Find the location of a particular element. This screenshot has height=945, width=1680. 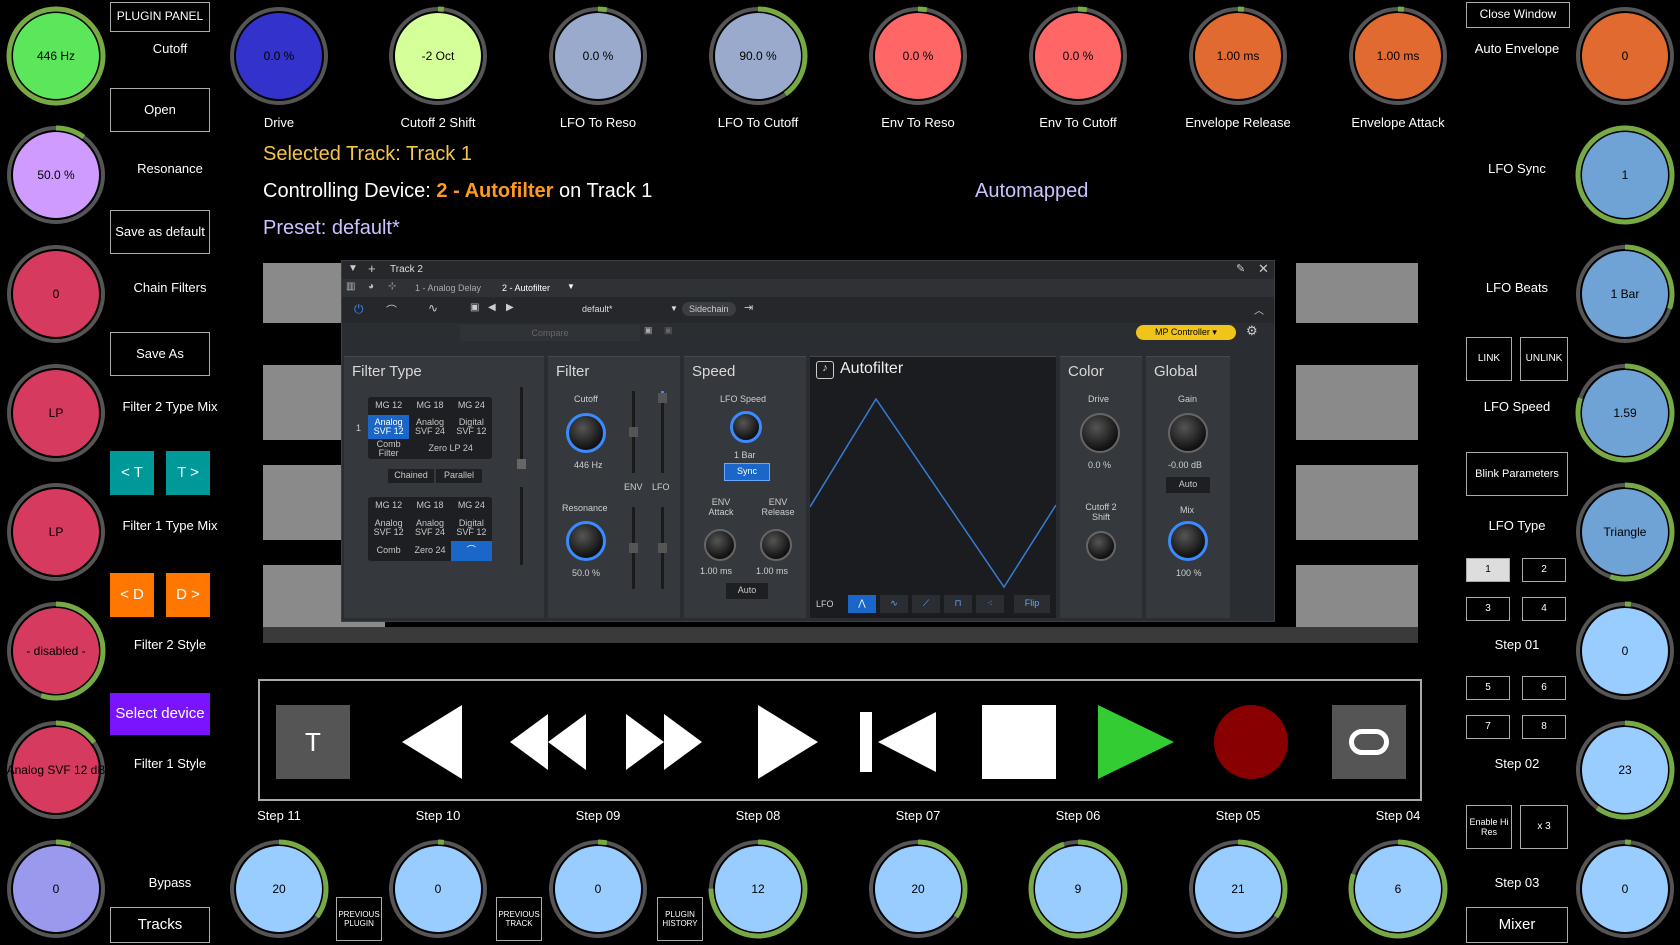

right-knob-6: 0 is located at coordinates (1625, 651).